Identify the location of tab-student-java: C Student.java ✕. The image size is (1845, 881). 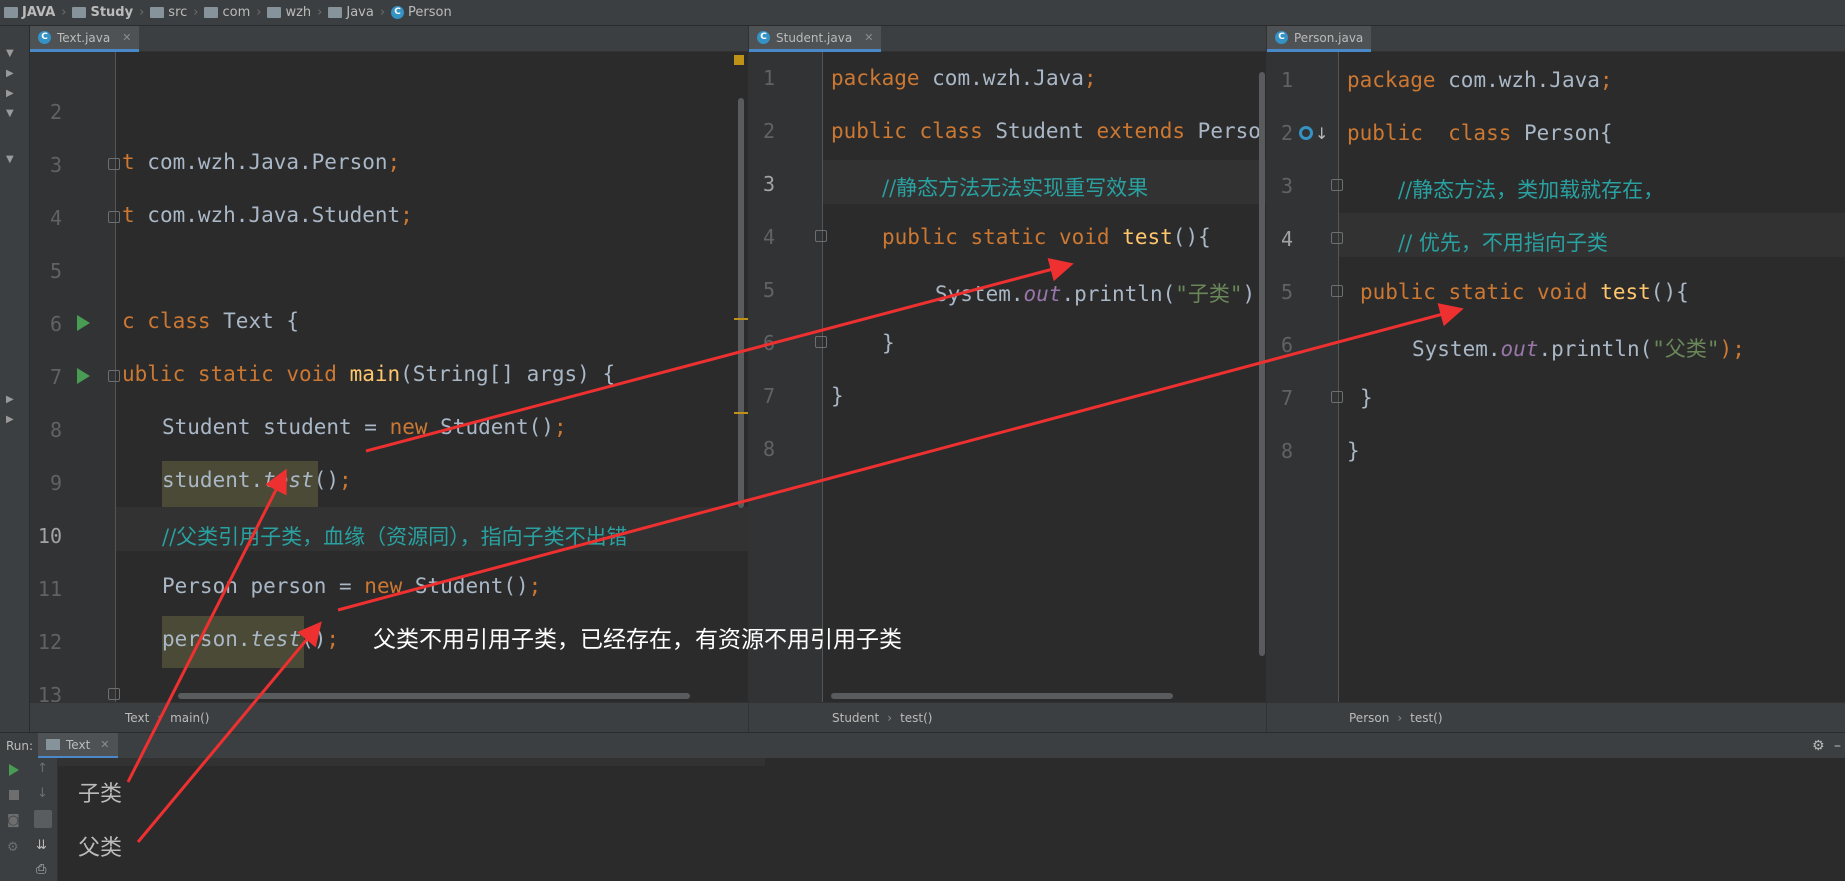
(815, 39).